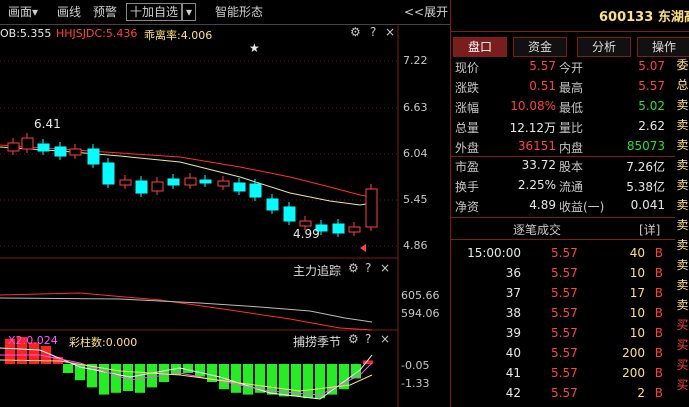 The width and height of the screenshot is (689, 407). Describe the element at coordinates (467, 207) in the screenshot. I see `quote-label: 净资` at that location.